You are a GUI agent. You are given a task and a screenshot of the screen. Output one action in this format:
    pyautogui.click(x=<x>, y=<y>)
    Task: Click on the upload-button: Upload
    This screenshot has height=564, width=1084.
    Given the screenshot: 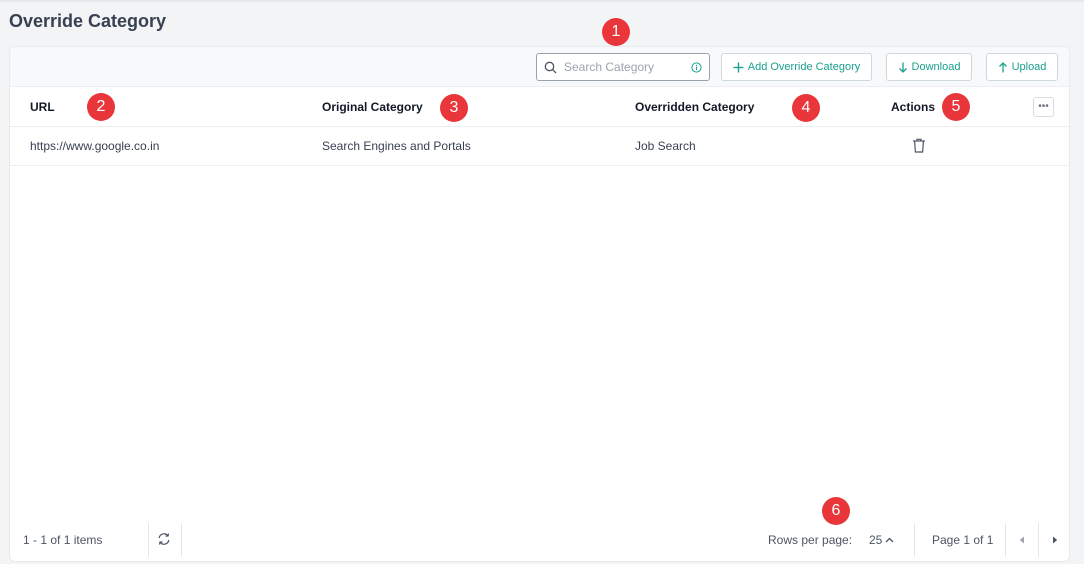 What is the action you would take?
    pyautogui.click(x=1022, y=67)
    